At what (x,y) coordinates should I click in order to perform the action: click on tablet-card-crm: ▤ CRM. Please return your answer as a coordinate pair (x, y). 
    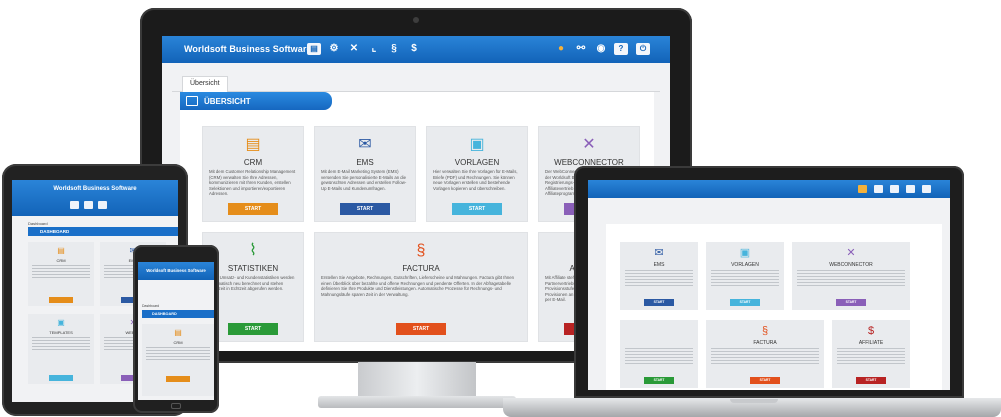
    Looking at the image, I should click on (61, 274).